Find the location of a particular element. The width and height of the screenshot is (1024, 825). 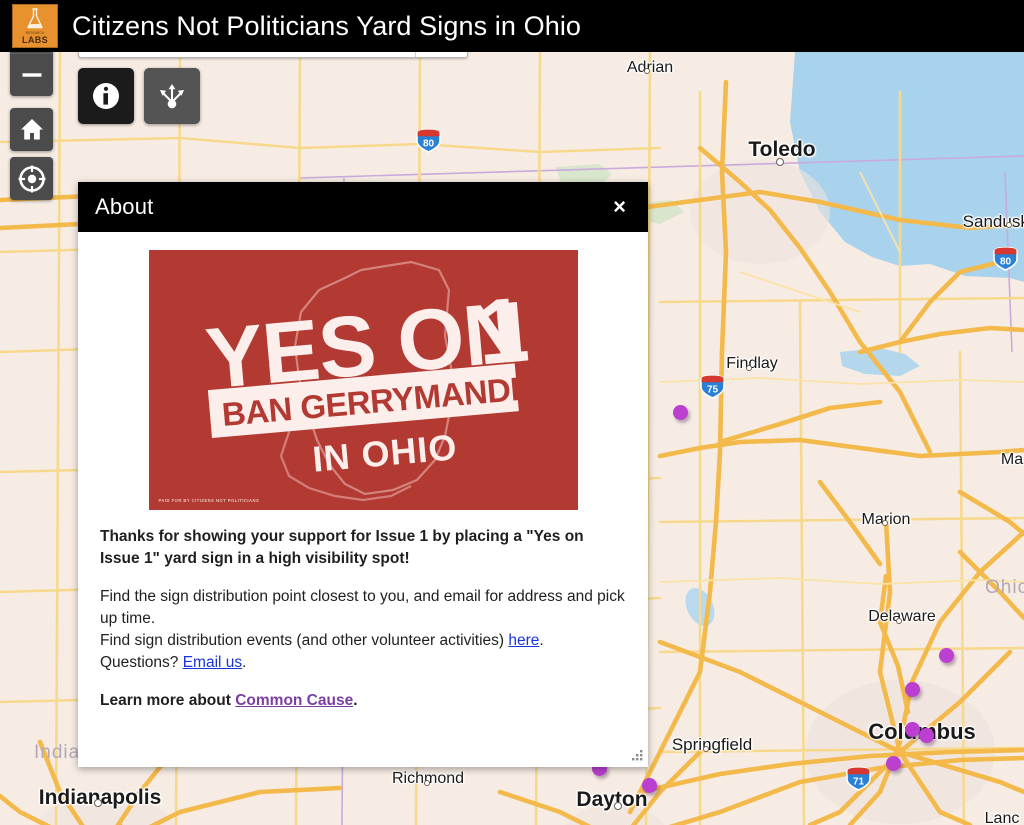

home-control is located at coordinates (31, 129).